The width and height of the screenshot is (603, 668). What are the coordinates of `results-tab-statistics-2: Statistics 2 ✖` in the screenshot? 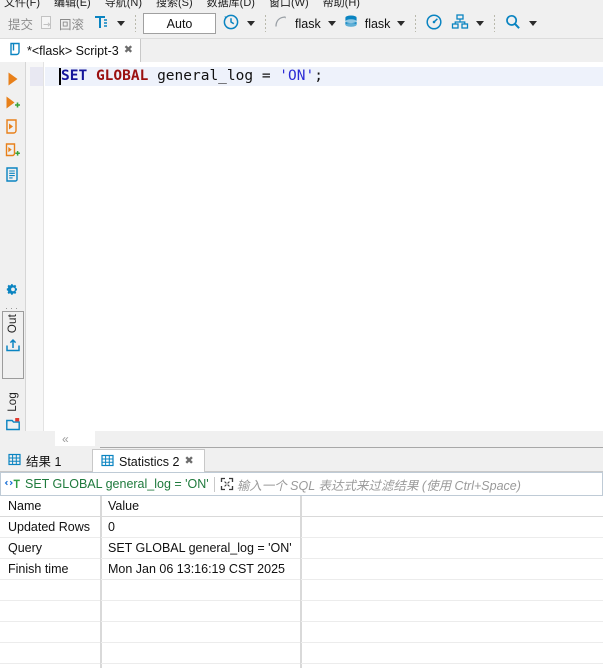 It's located at (148, 461).